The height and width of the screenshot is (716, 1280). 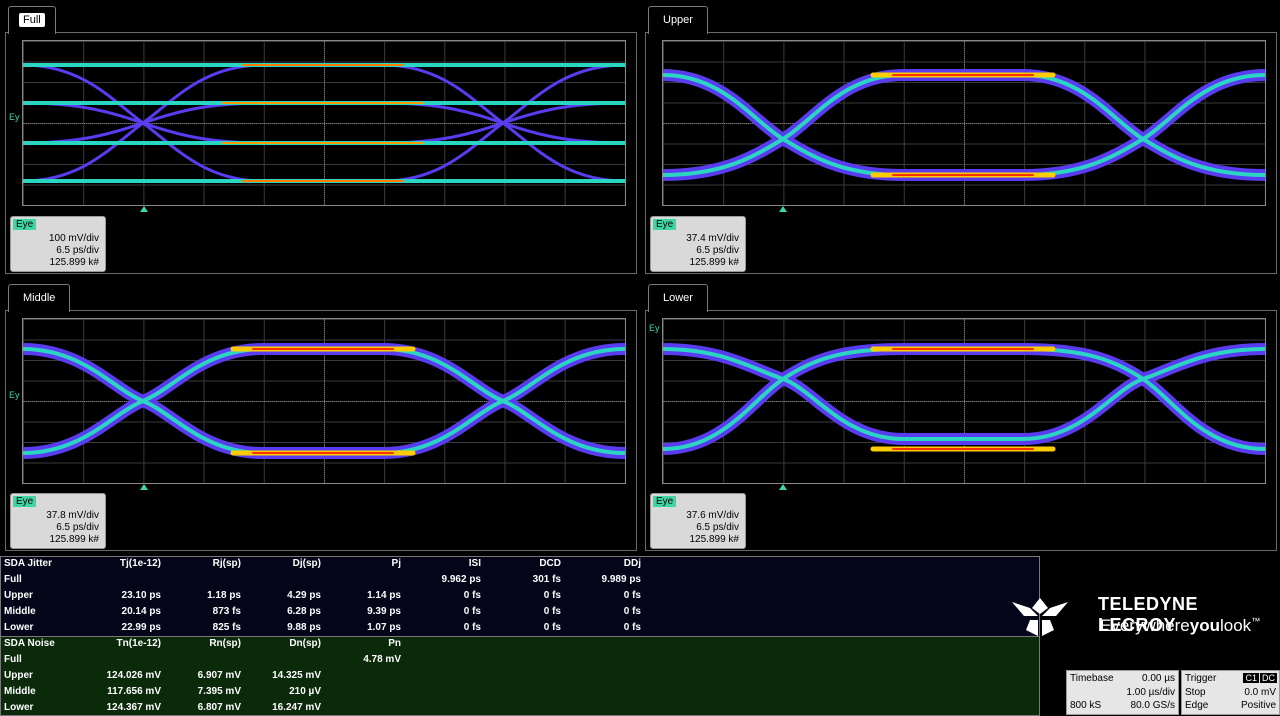 I want to click on trigger-box: Trigger C1 DC Stop 0.0 mV Edge Positive, so click(x=1230, y=692).